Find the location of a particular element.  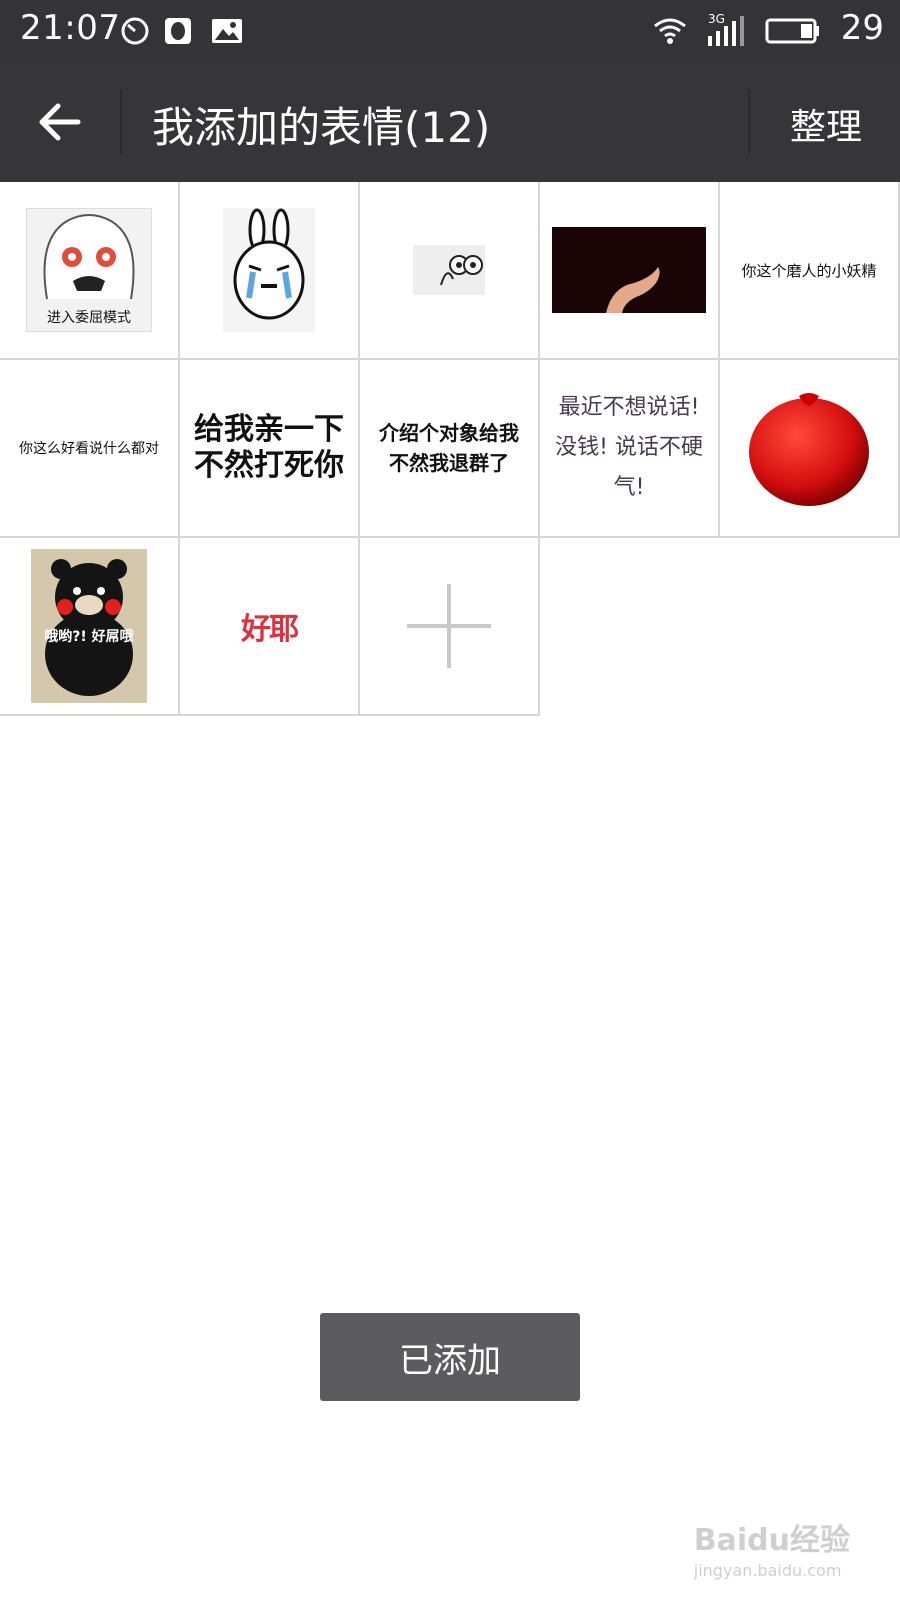

add-sticker-button is located at coordinates (450, 627).